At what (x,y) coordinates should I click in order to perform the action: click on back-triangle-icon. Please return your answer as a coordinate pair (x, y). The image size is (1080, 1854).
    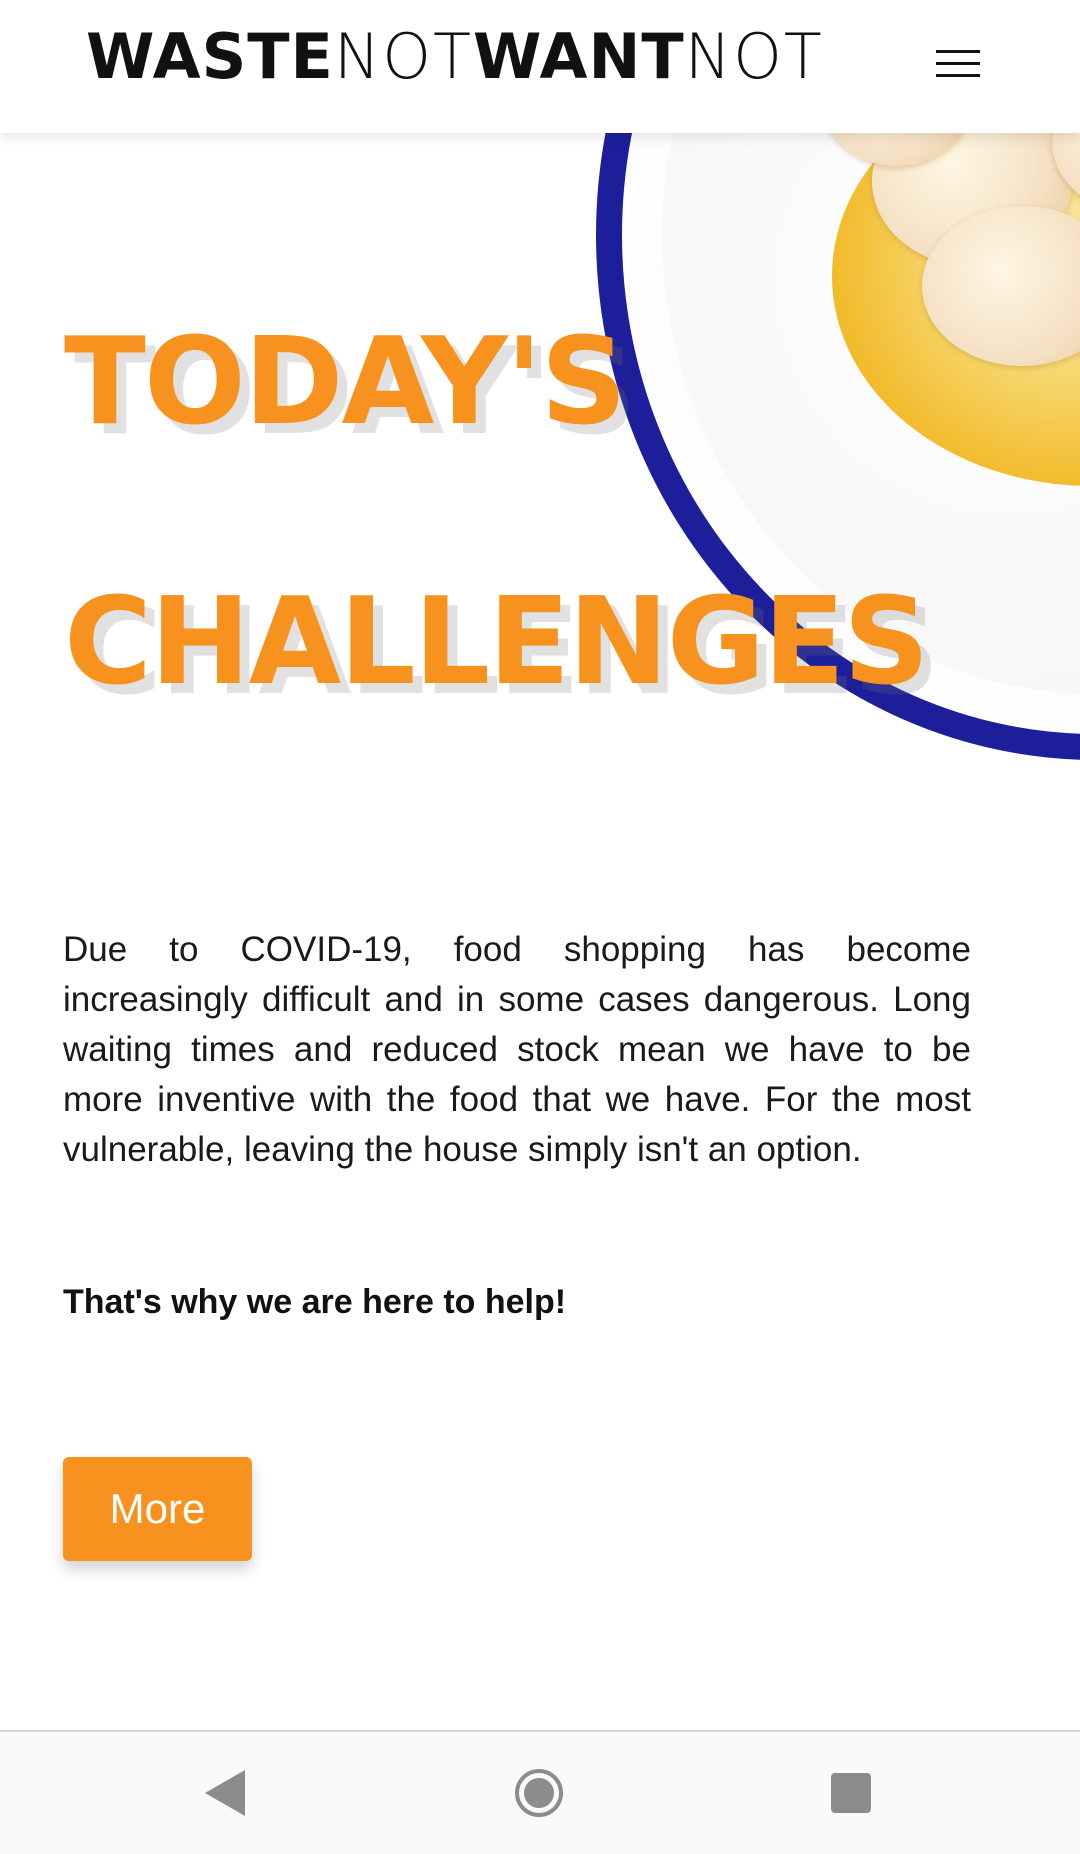
    Looking at the image, I should click on (225, 1793).